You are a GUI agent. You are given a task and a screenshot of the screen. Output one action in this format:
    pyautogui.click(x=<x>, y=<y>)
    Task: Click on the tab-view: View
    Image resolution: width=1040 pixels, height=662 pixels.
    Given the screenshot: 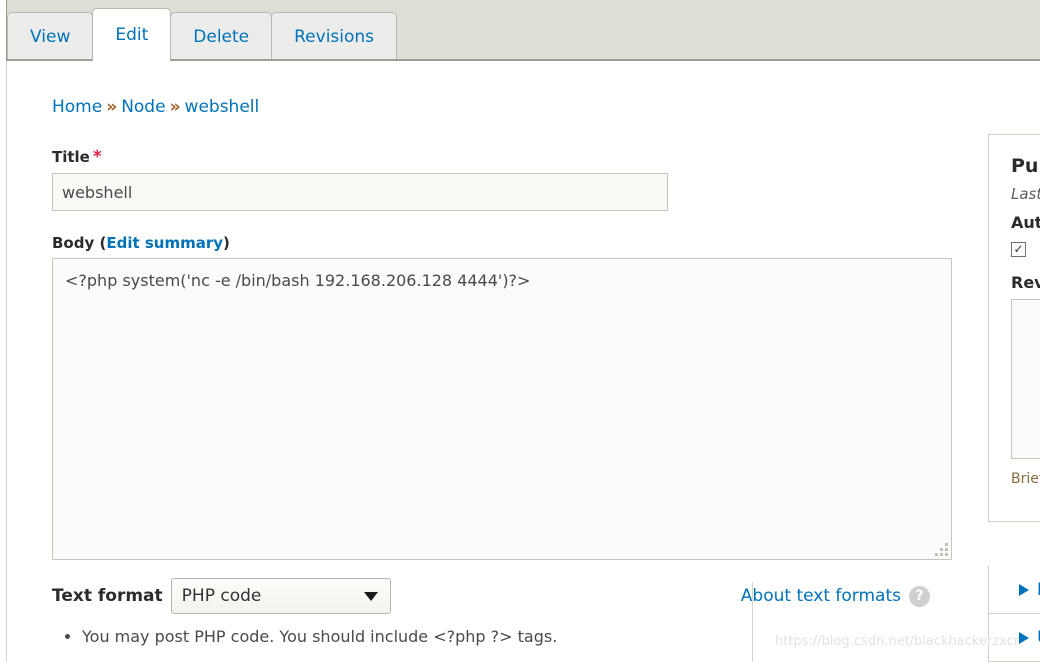 What is the action you would take?
    pyautogui.click(x=50, y=36)
    